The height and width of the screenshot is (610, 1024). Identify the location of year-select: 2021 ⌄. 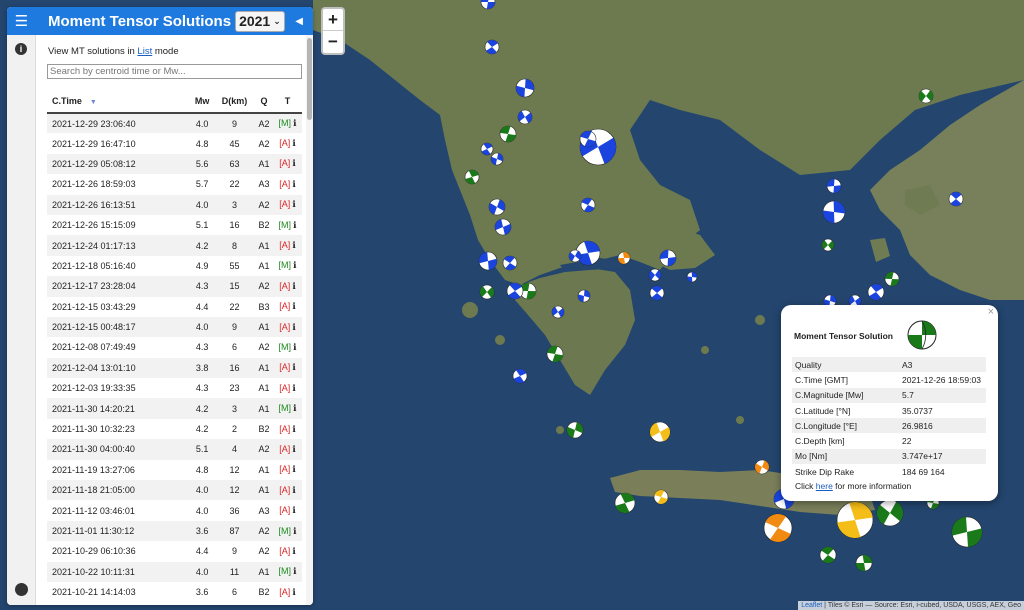
(260, 21).